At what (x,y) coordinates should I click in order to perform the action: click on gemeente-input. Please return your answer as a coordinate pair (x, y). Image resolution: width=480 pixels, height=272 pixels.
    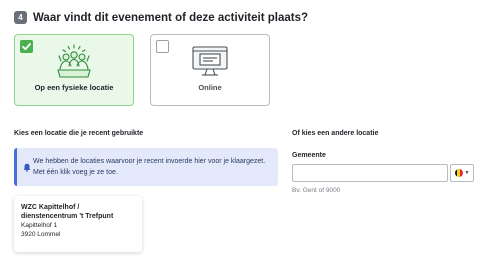
    Looking at the image, I should click on (370, 173).